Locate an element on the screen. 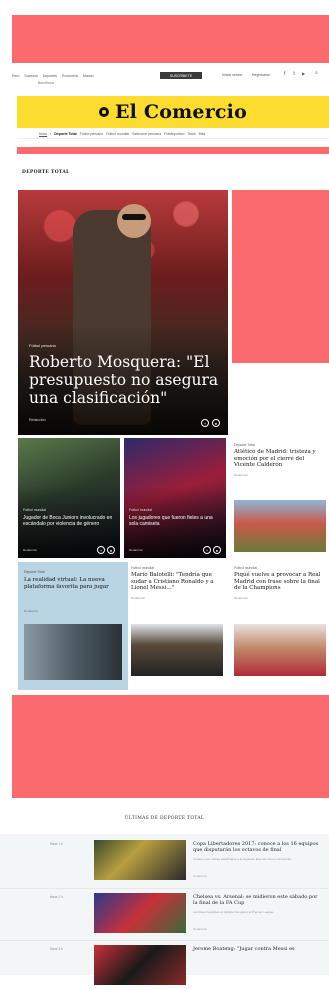 The image size is (329, 989). item-meta: Hace 3 h is located at coordinates (56, 949).